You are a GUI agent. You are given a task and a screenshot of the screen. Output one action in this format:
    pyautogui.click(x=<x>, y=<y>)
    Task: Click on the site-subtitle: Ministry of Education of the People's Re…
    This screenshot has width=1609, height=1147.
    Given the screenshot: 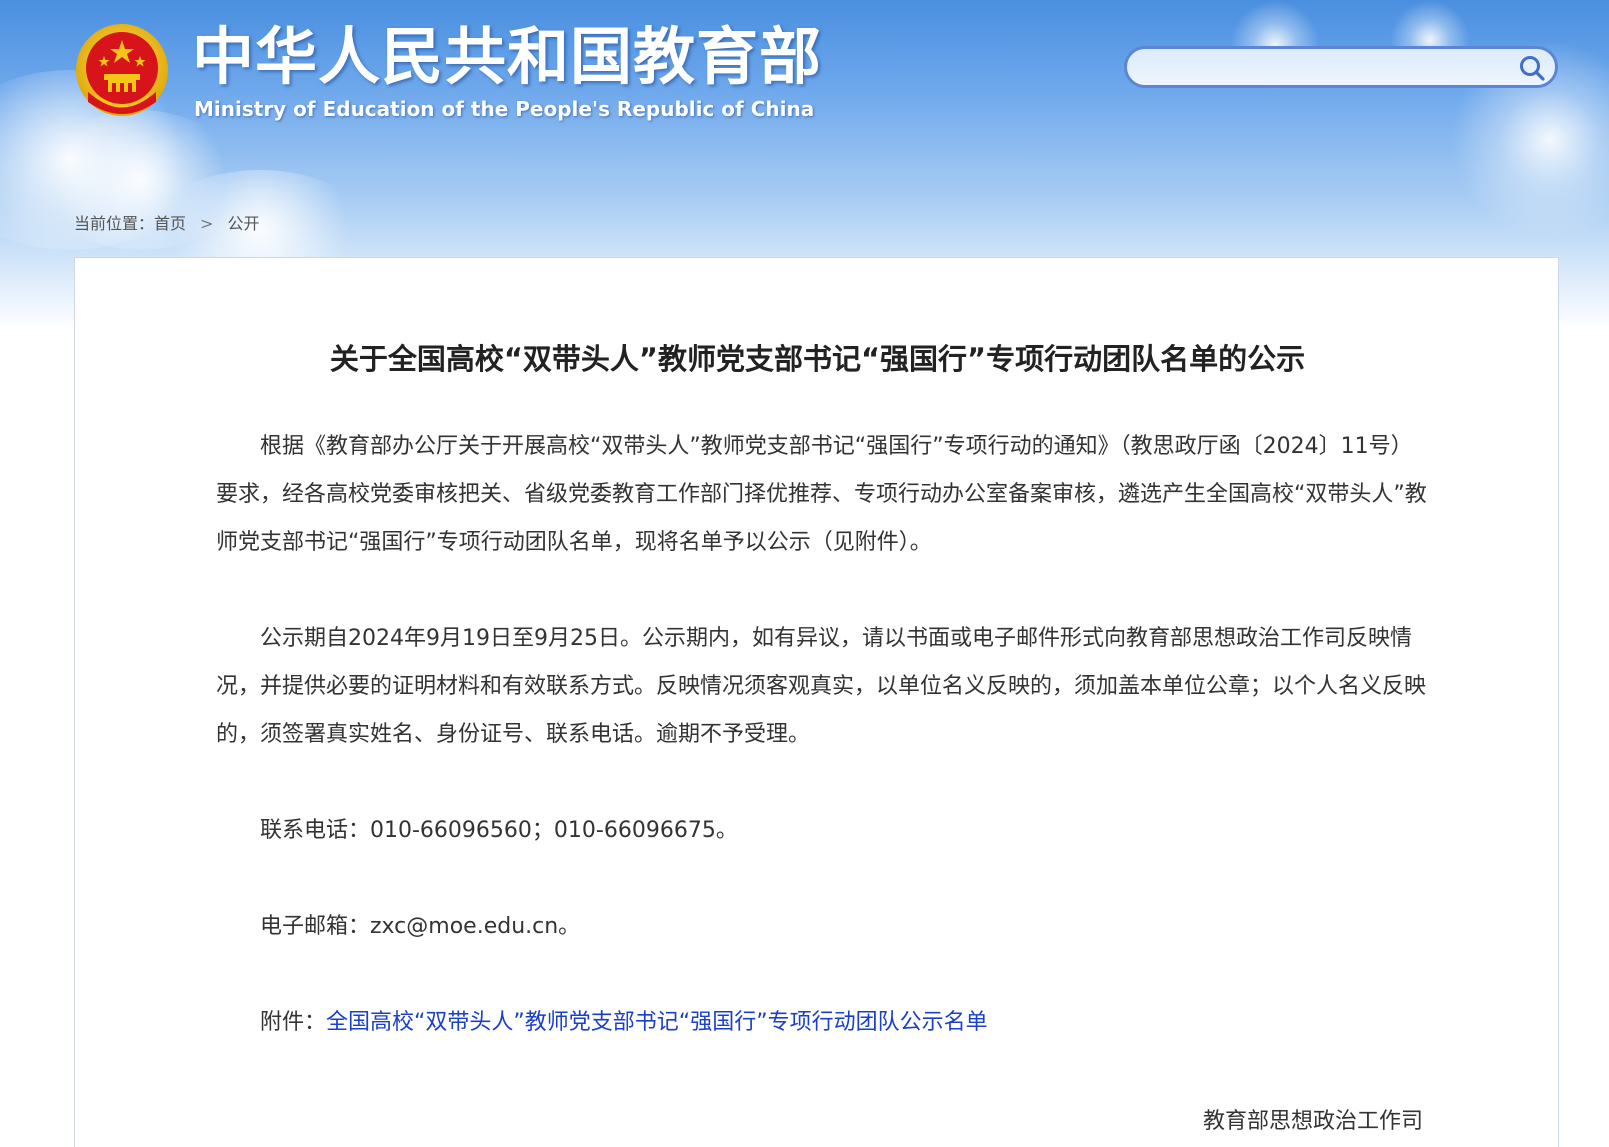 What is the action you would take?
    pyautogui.click(x=504, y=109)
    